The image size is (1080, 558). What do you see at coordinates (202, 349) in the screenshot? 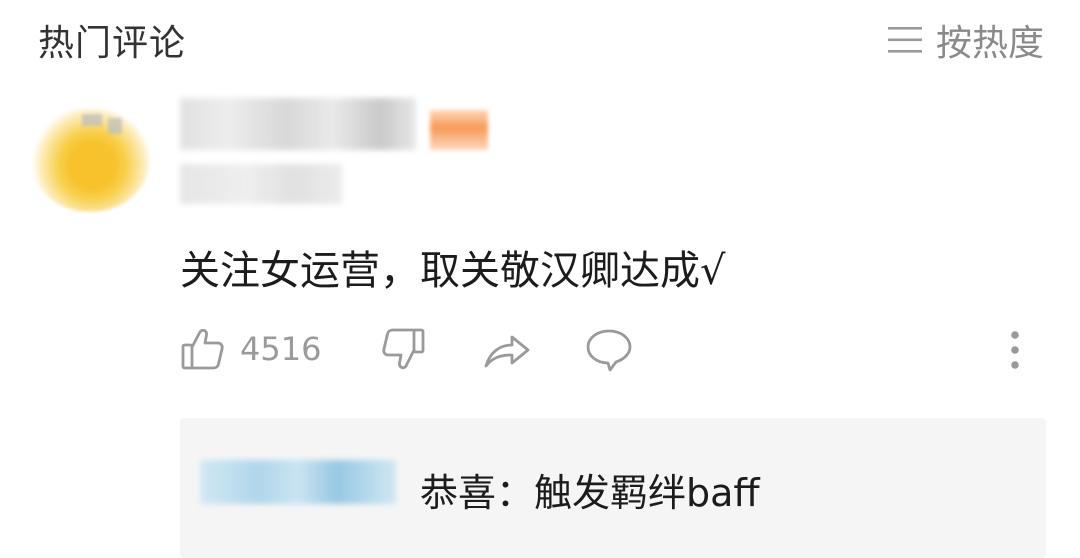
I see `thumbs-up-icon` at bounding box center [202, 349].